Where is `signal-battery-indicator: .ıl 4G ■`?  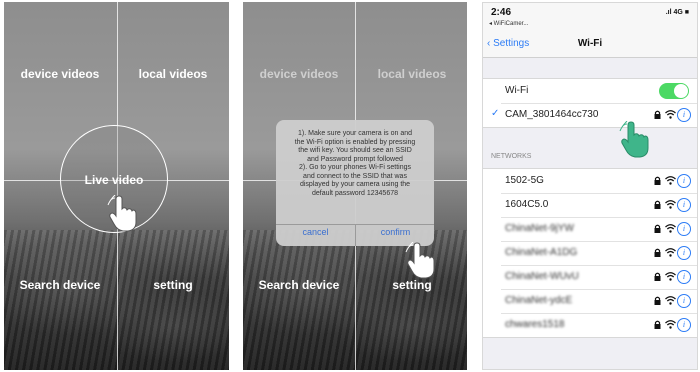 signal-battery-indicator: .ıl 4G ■ is located at coordinates (677, 12).